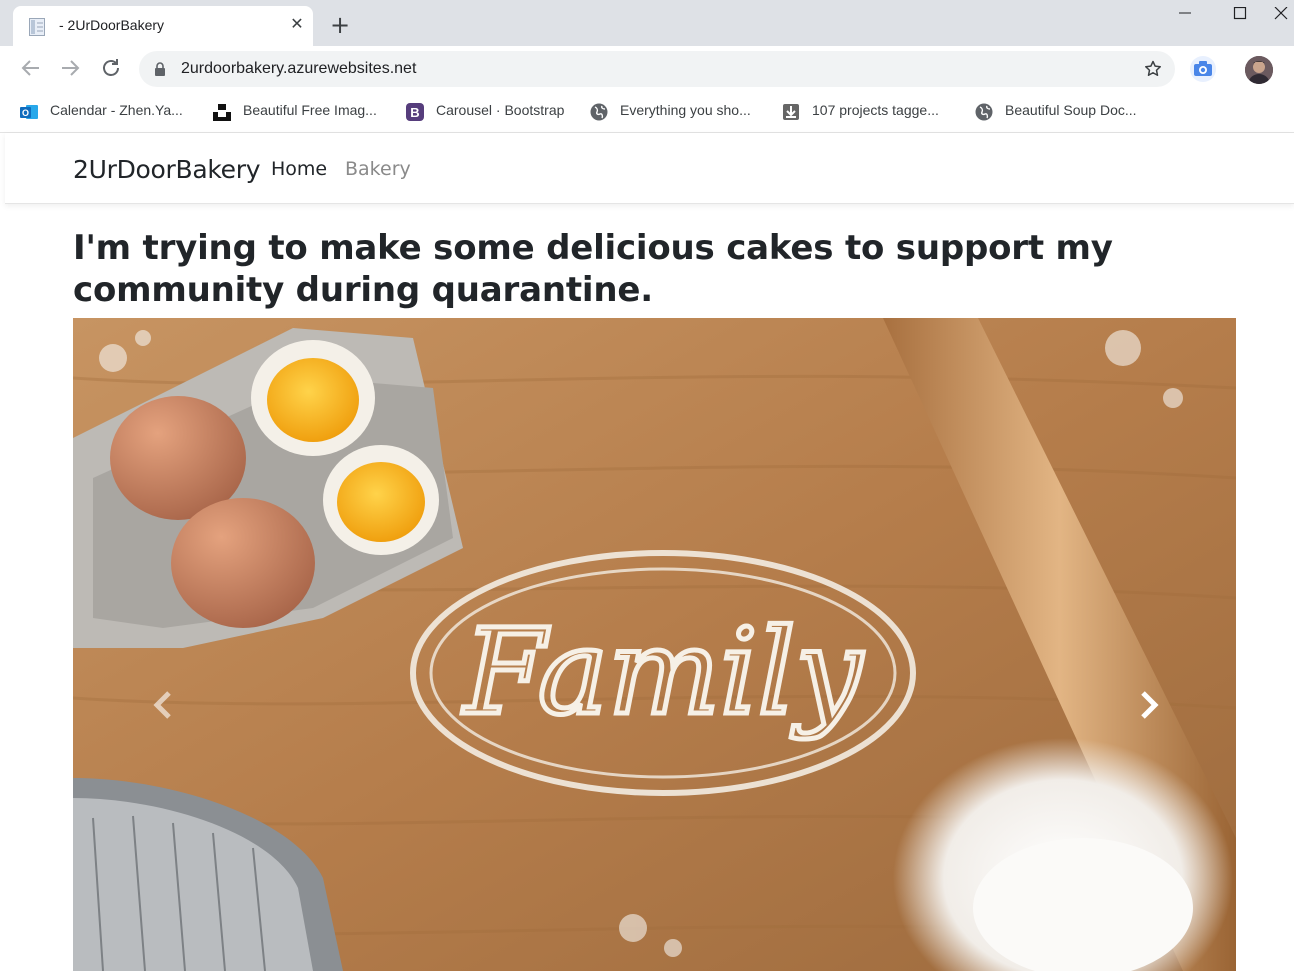 This screenshot has width=1294, height=971. Describe the element at coordinates (378, 169) in the screenshot. I see `nav-link-bakery: Bakery` at that location.